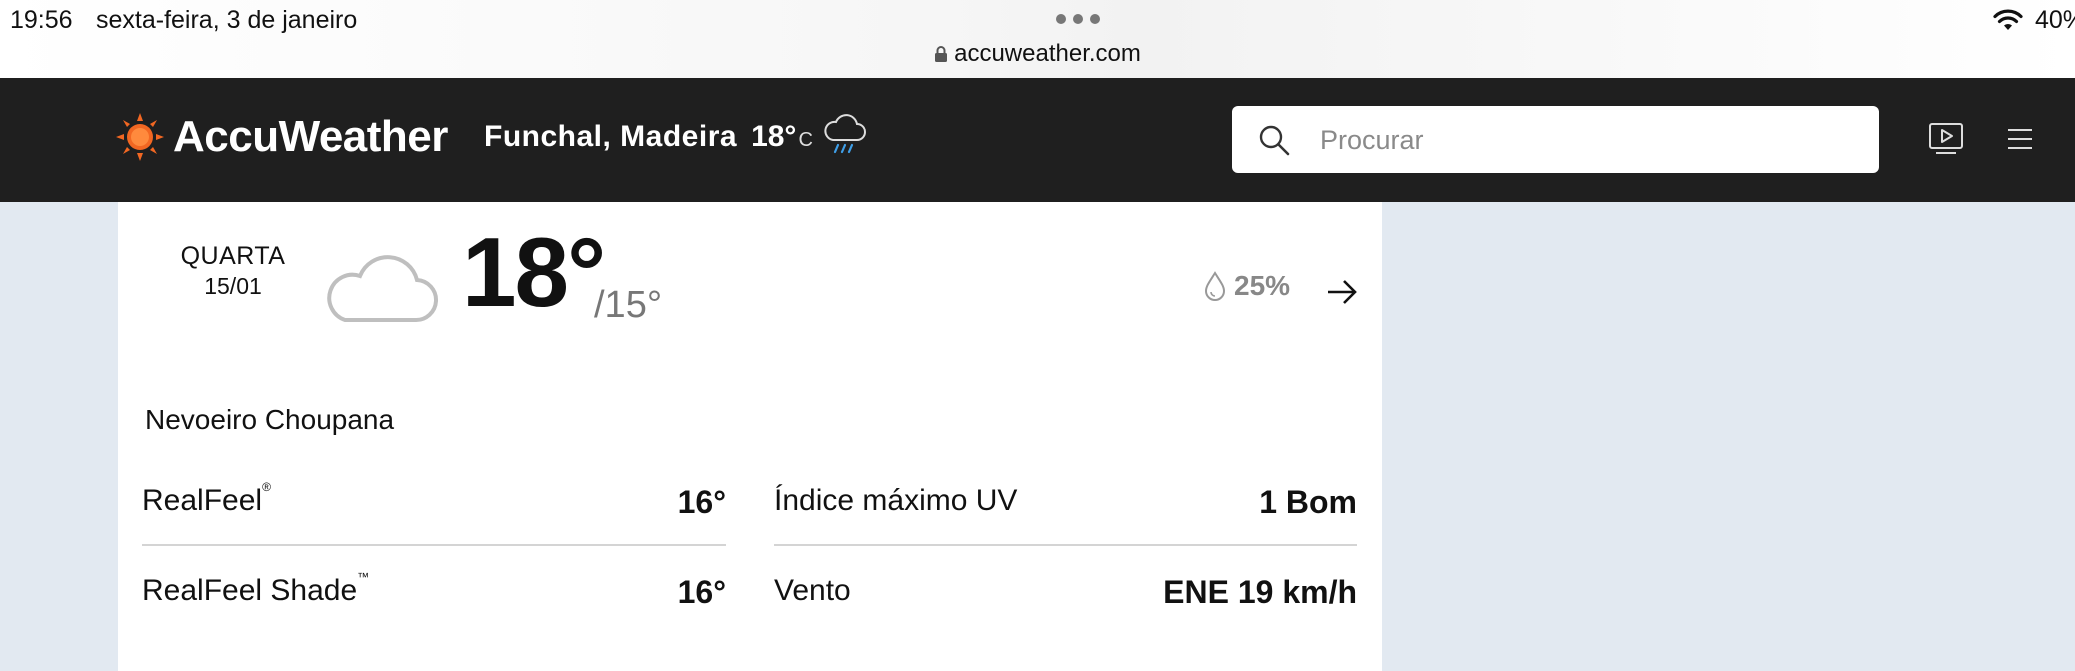 The height and width of the screenshot is (671, 2075). Describe the element at coordinates (1215, 286) in the screenshot. I see `raindrop-icon` at that location.